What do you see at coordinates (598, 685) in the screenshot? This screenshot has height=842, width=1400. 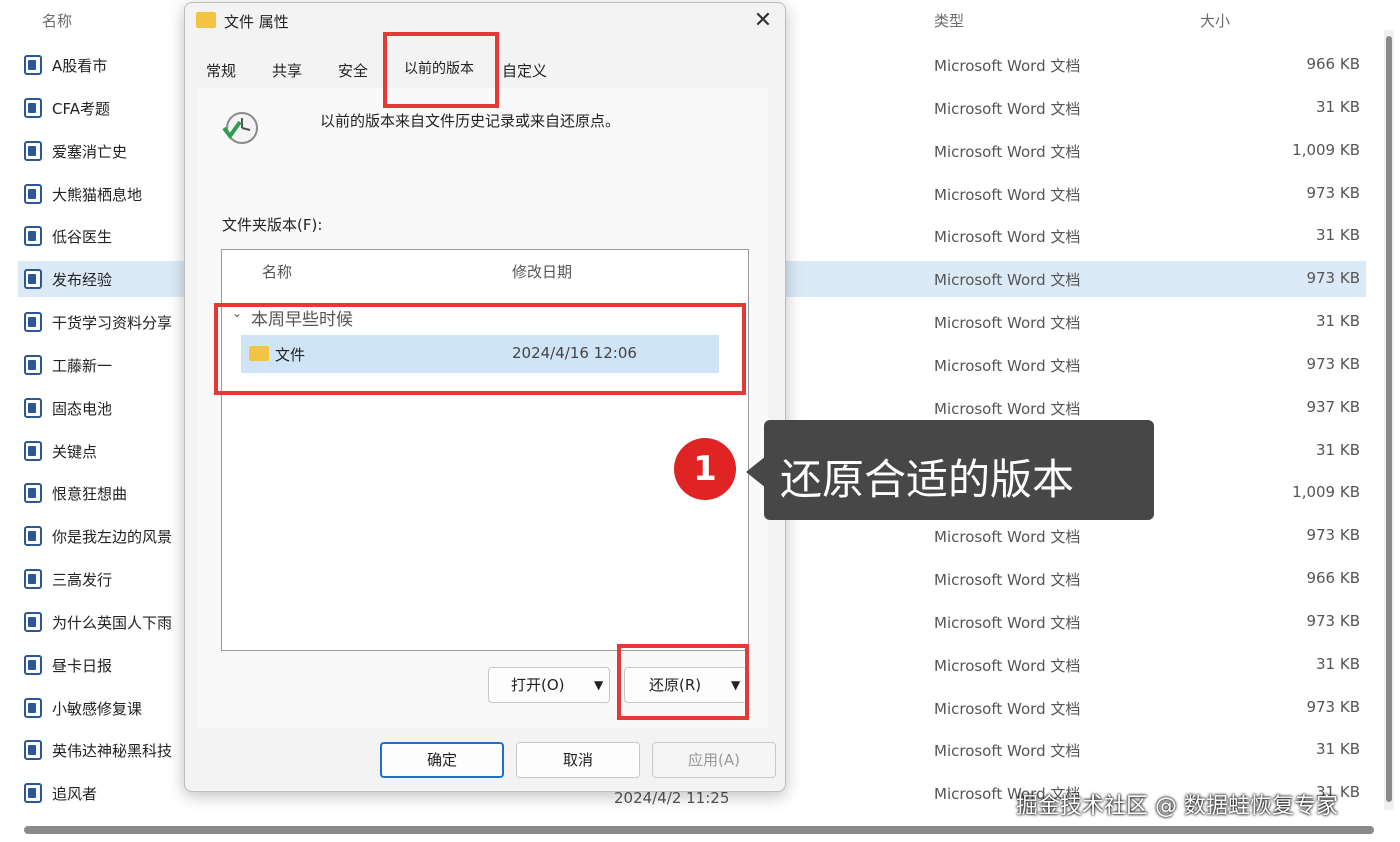 I see `open-dropdown-arrow: ▼` at bounding box center [598, 685].